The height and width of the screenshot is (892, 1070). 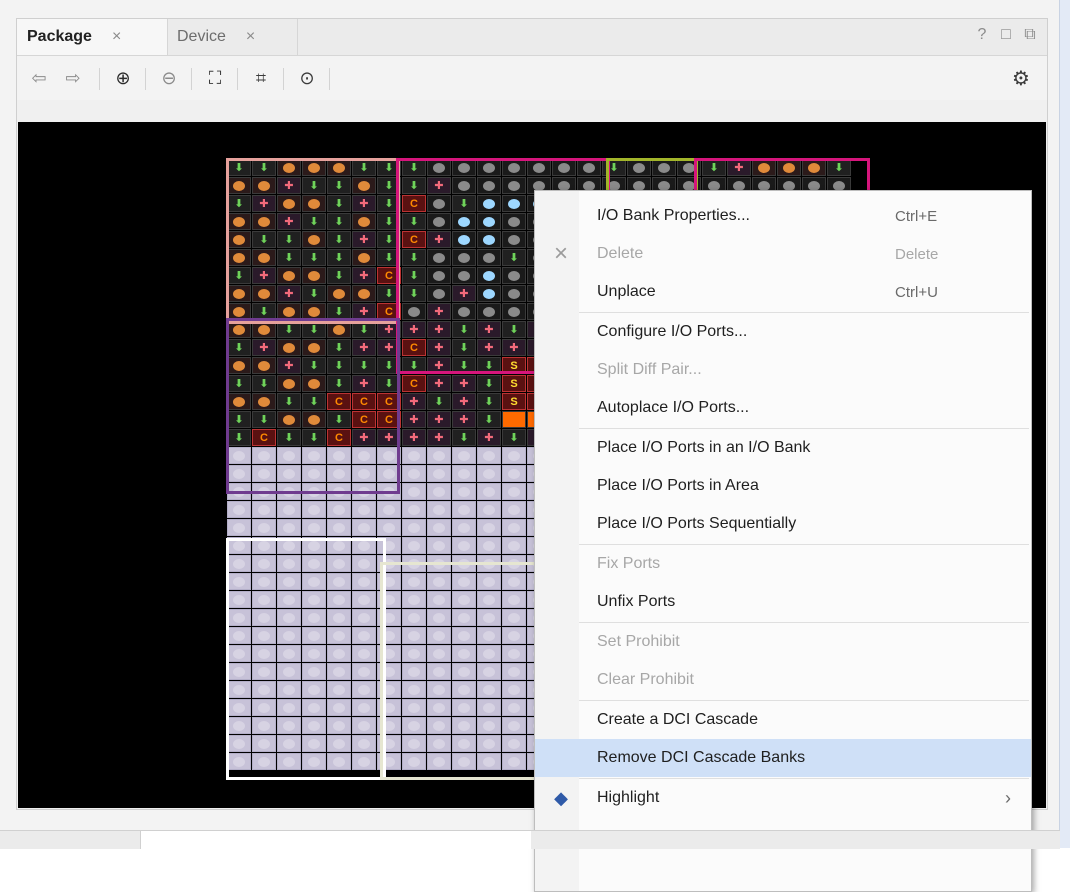 I want to click on menu-item-create-a-dci-cascade: Create a DCI Cascade, so click(x=783, y=720).